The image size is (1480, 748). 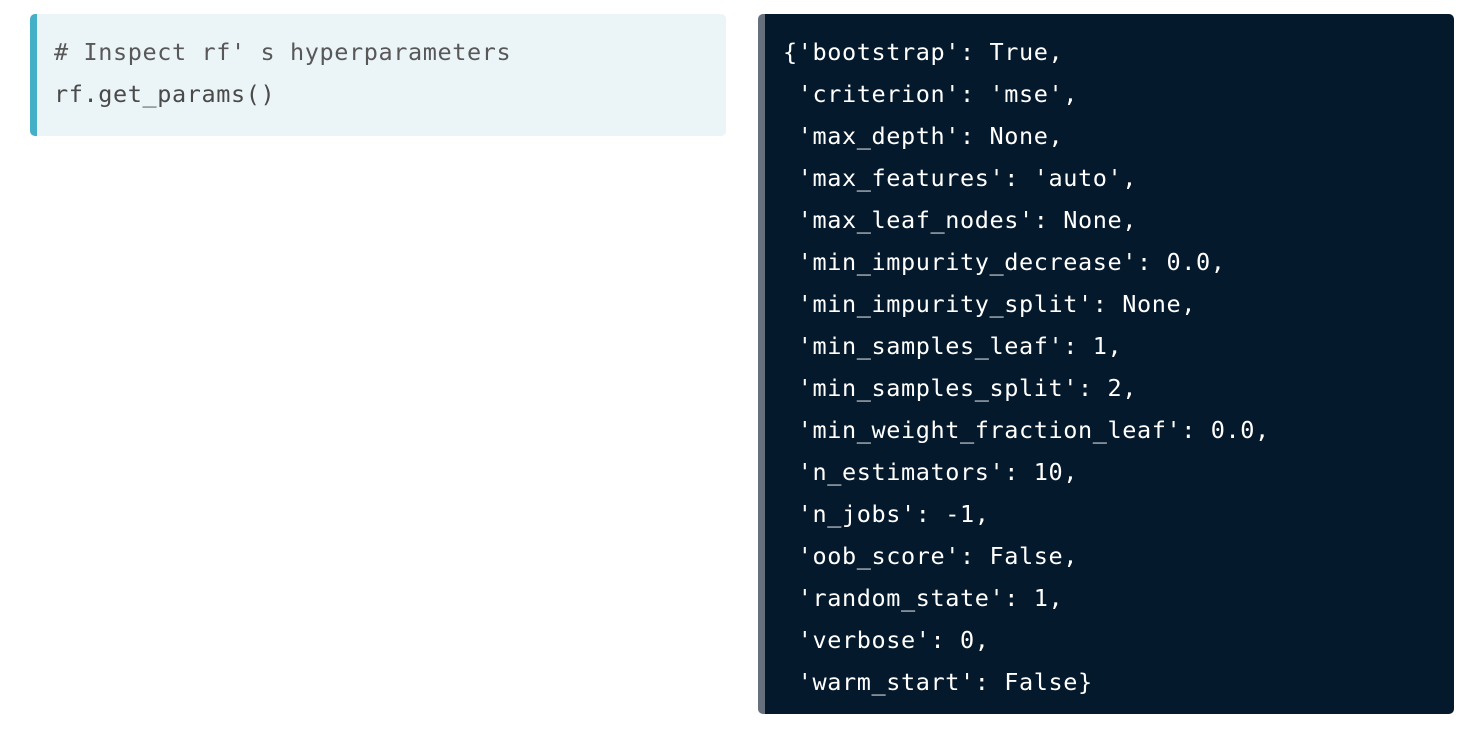 What do you see at coordinates (930, 472) in the screenshot?
I see `output-line: 'n_estimators': 10,` at bounding box center [930, 472].